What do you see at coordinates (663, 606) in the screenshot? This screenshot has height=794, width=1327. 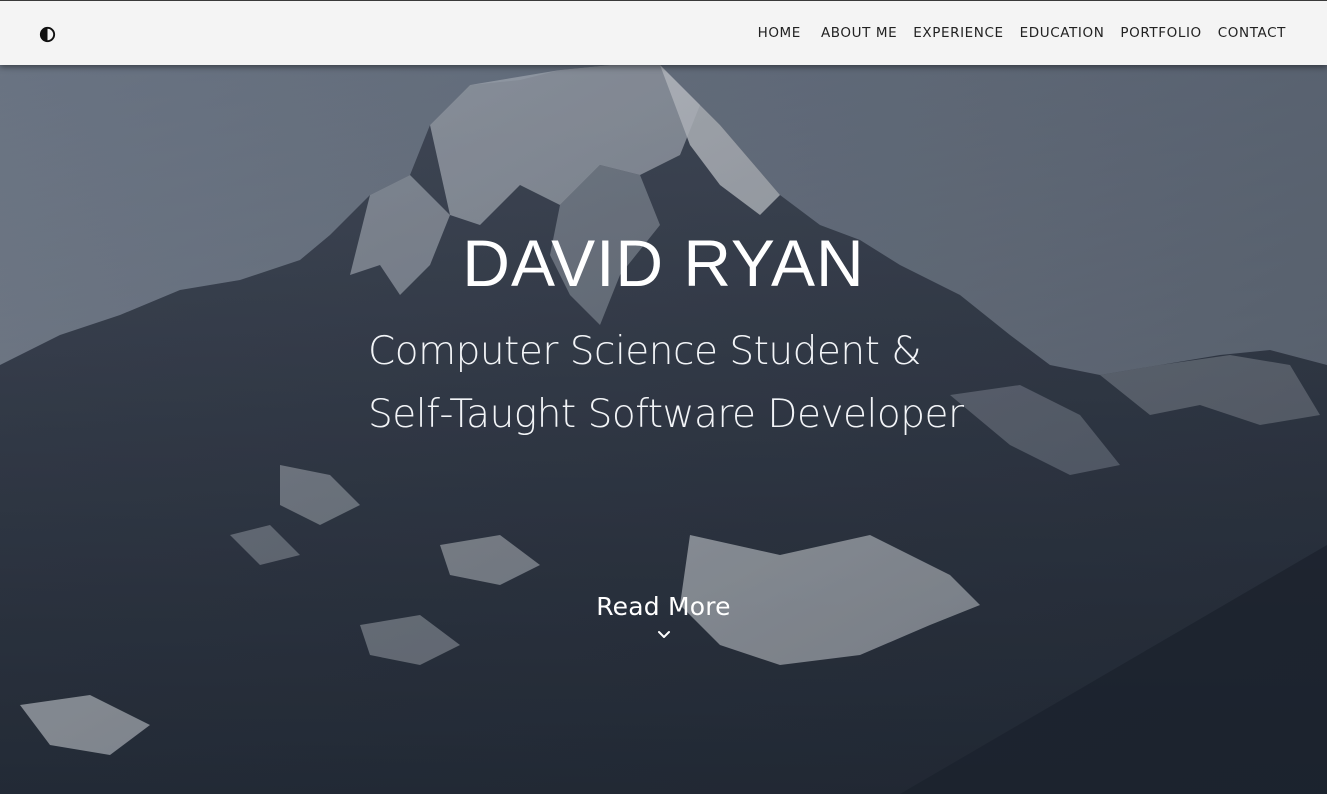 I see `read-more-label: Read More` at bounding box center [663, 606].